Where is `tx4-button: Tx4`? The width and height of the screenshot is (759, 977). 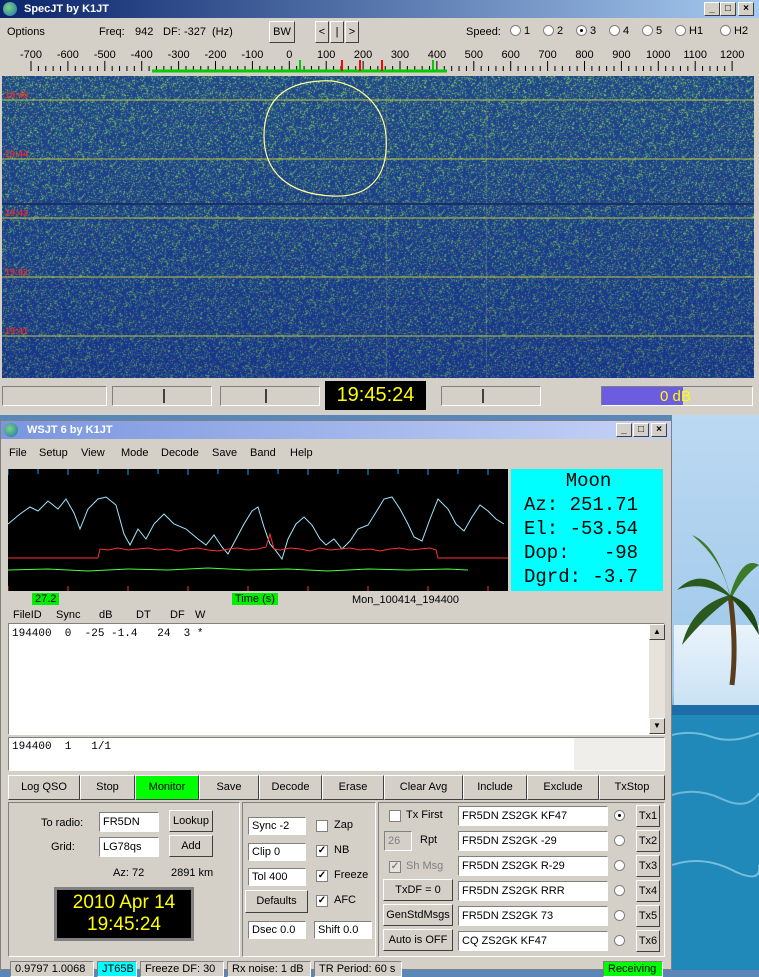 tx4-button: Tx4 is located at coordinates (648, 891).